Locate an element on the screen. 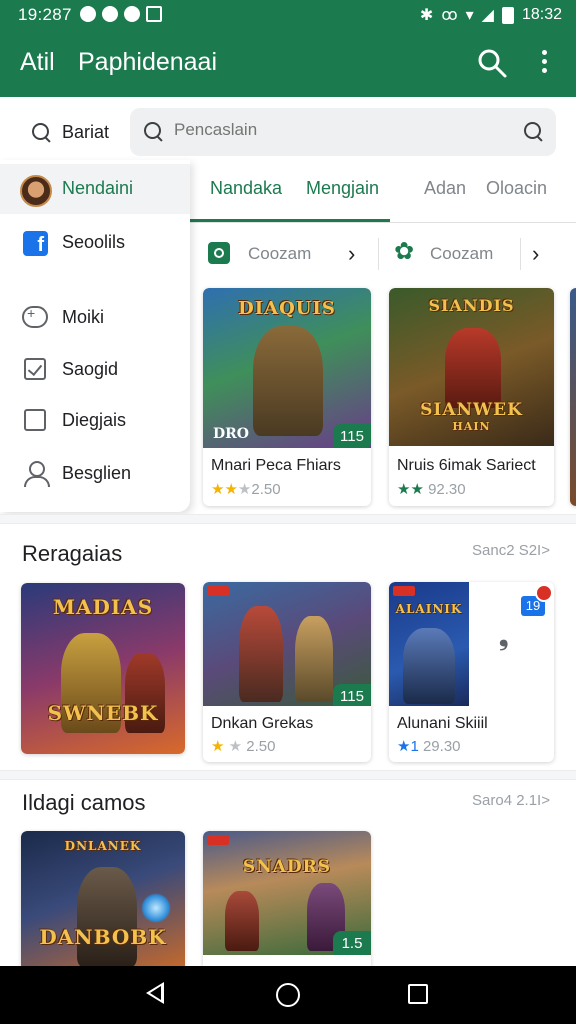 The image size is (576, 1024). section-divider is located at coordinates (288, 519).